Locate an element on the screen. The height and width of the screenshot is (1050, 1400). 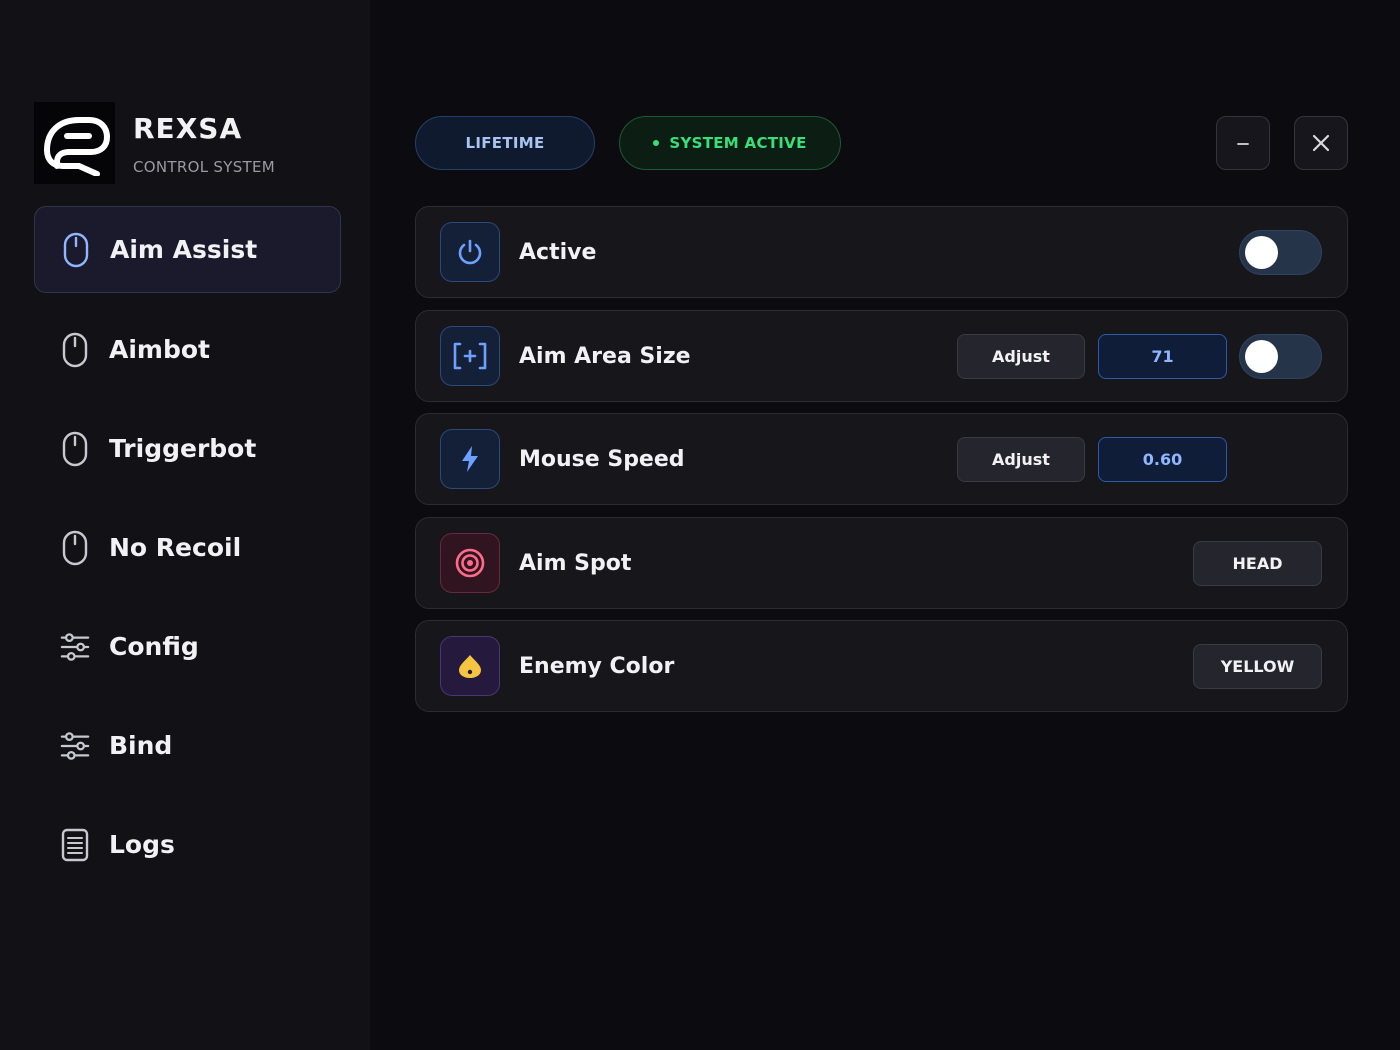
sidebar-item-bind: Bind is located at coordinates (187, 745).